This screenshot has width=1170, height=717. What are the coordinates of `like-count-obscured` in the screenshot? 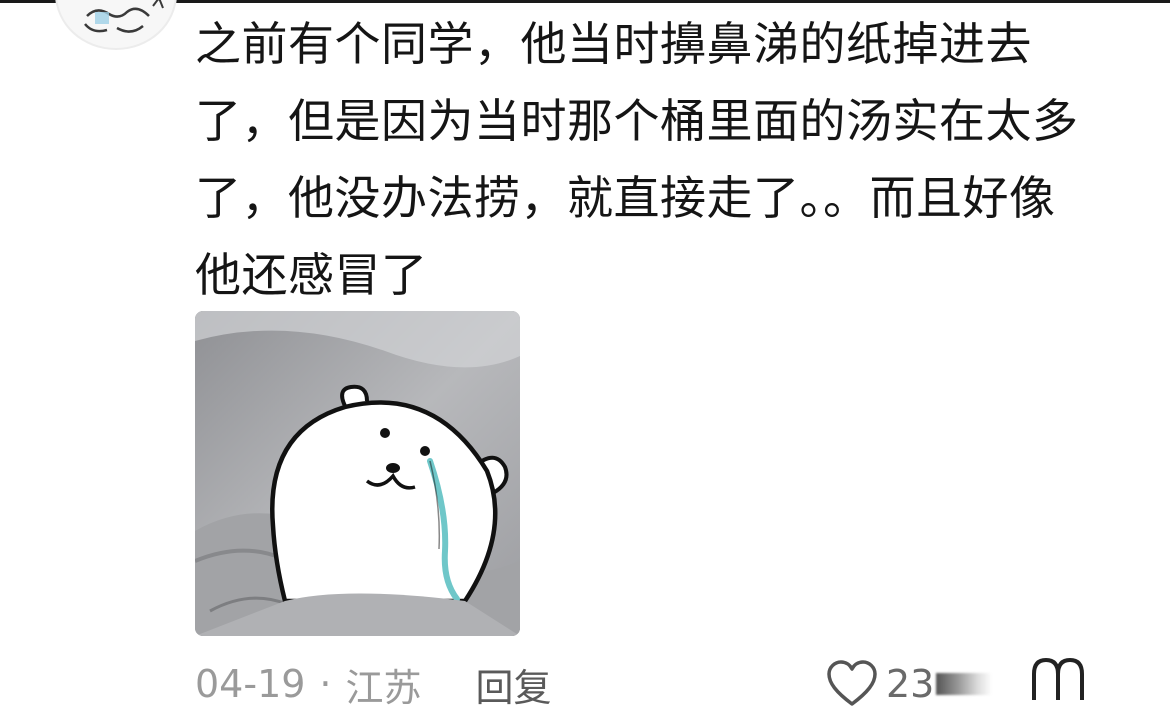 It's located at (964, 684).